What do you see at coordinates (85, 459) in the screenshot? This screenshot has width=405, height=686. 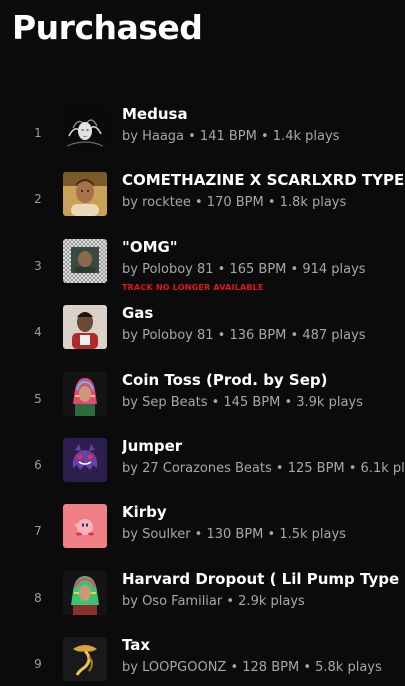 I see `purple-ghost-artwork` at bounding box center [85, 459].